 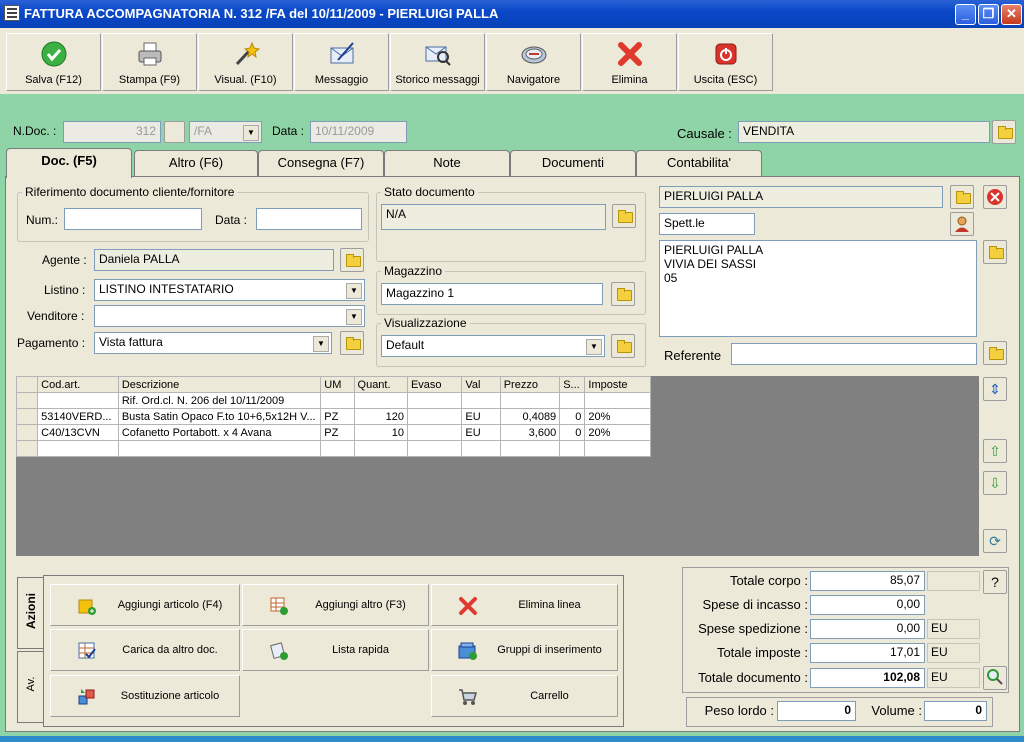 What do you see at coordinates (725, 62) in the screenshot?
I see `exit-button: Uscita (ESC)` at bounding box center [725, 62].